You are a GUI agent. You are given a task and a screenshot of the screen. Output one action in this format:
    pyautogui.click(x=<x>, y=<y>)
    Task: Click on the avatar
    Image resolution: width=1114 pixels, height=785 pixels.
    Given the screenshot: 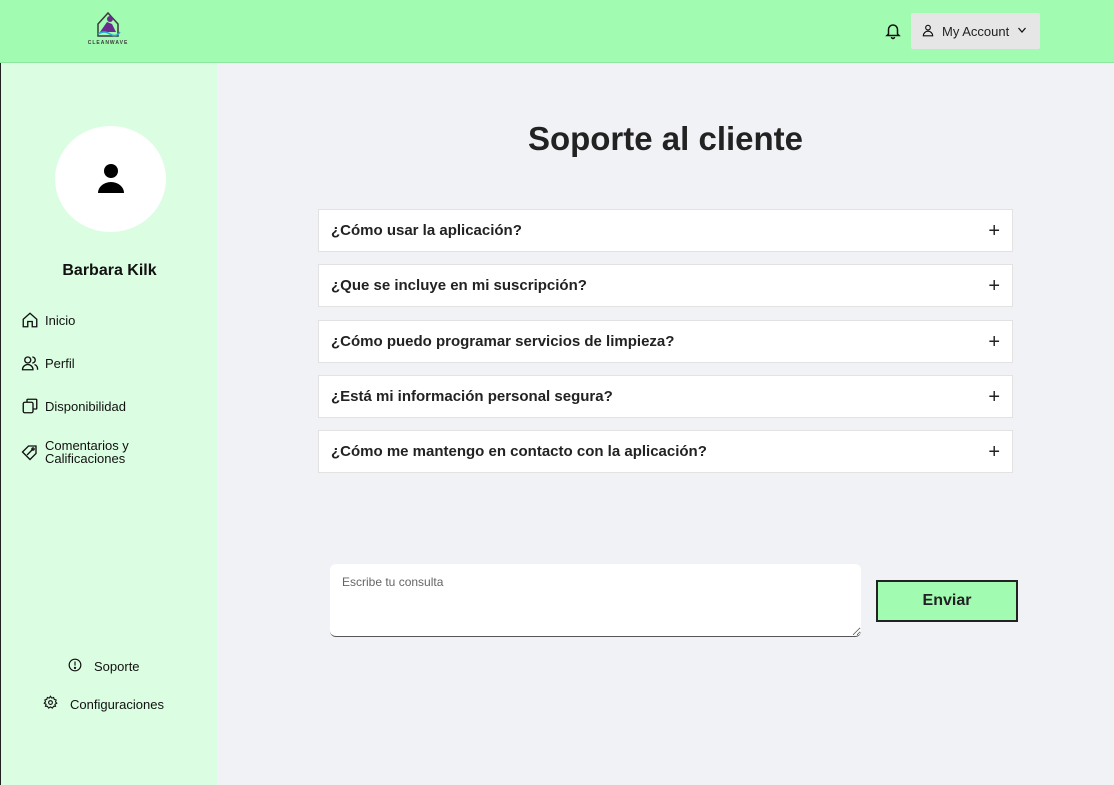 What is the action you would take?
    pyautogui.click(x=110, y=179)
    